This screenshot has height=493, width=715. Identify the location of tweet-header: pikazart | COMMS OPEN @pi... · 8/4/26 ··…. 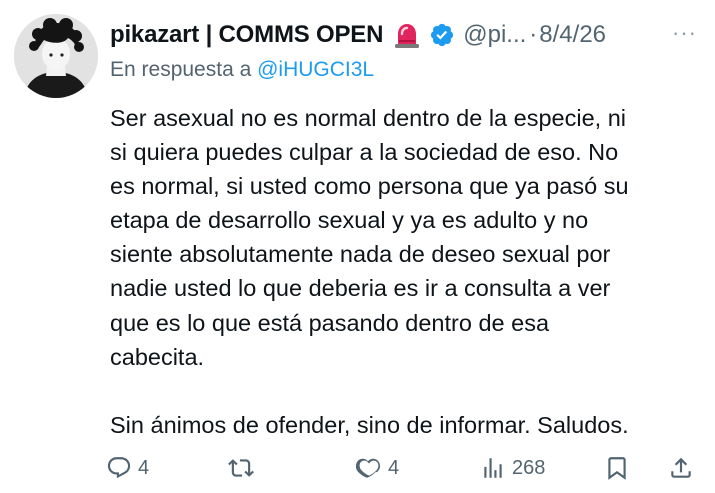
(406, 35).